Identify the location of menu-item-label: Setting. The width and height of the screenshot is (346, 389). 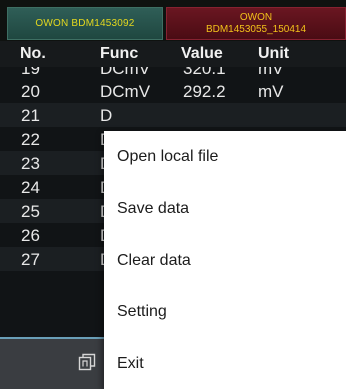
(142, 311).